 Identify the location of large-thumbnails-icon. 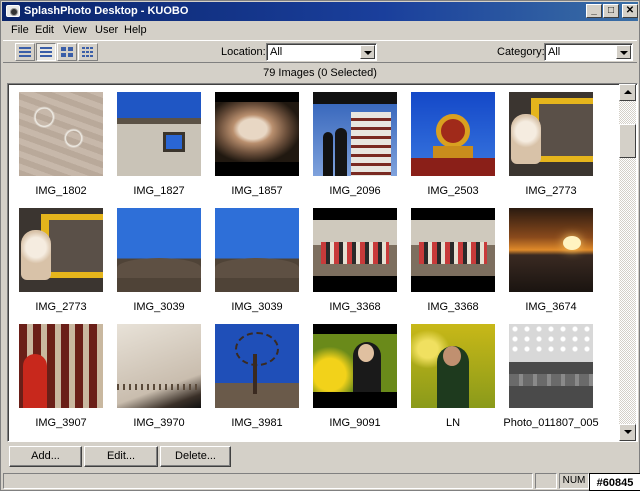
(67, 52).